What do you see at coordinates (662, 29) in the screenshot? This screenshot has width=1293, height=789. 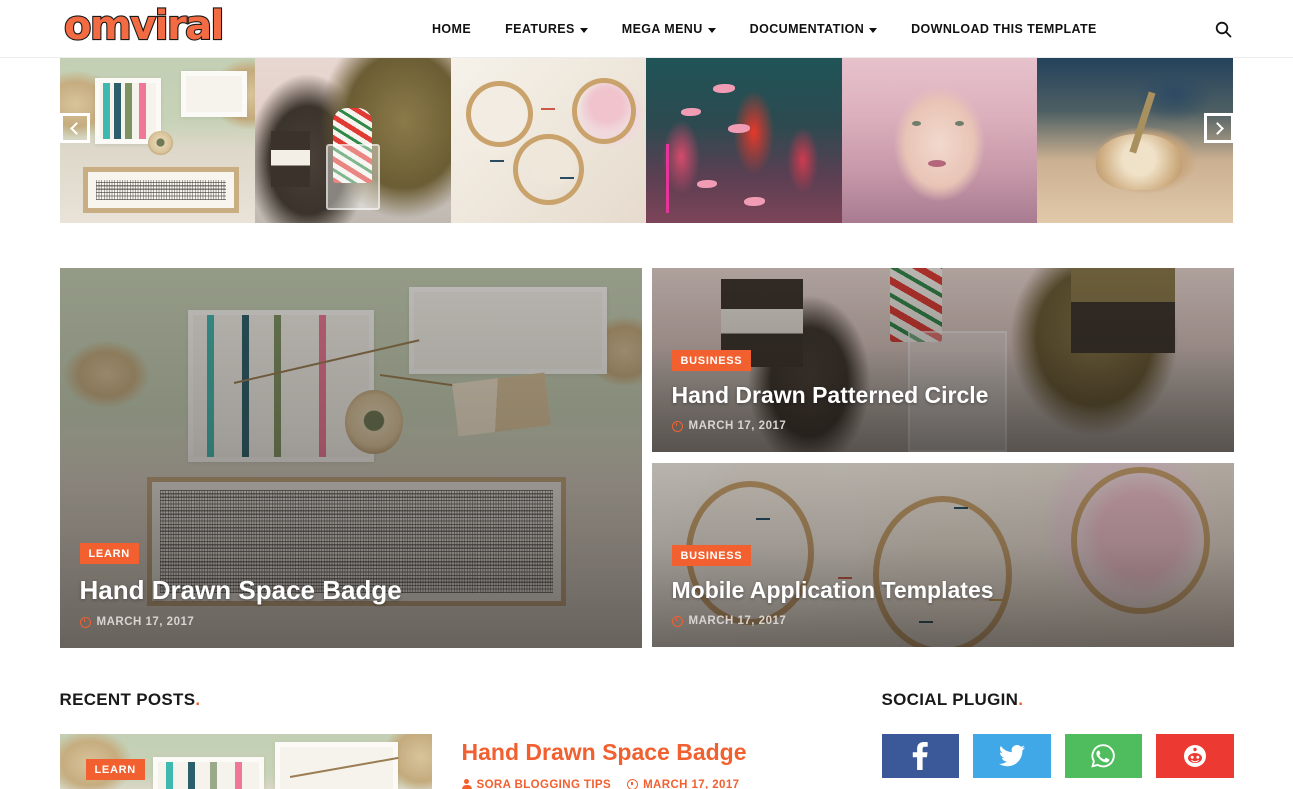 I see `nav-label: MEGA MENU` at bounding box center [662, 29].